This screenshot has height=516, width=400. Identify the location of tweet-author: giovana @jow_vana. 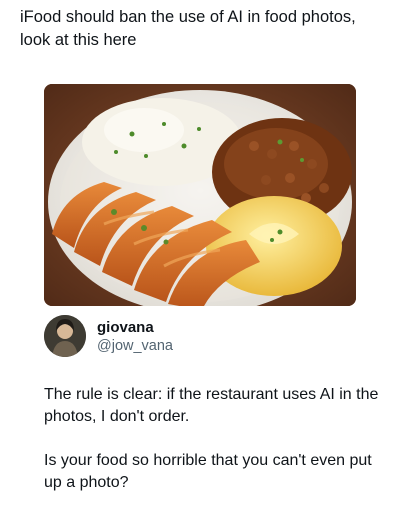
(204, 337).